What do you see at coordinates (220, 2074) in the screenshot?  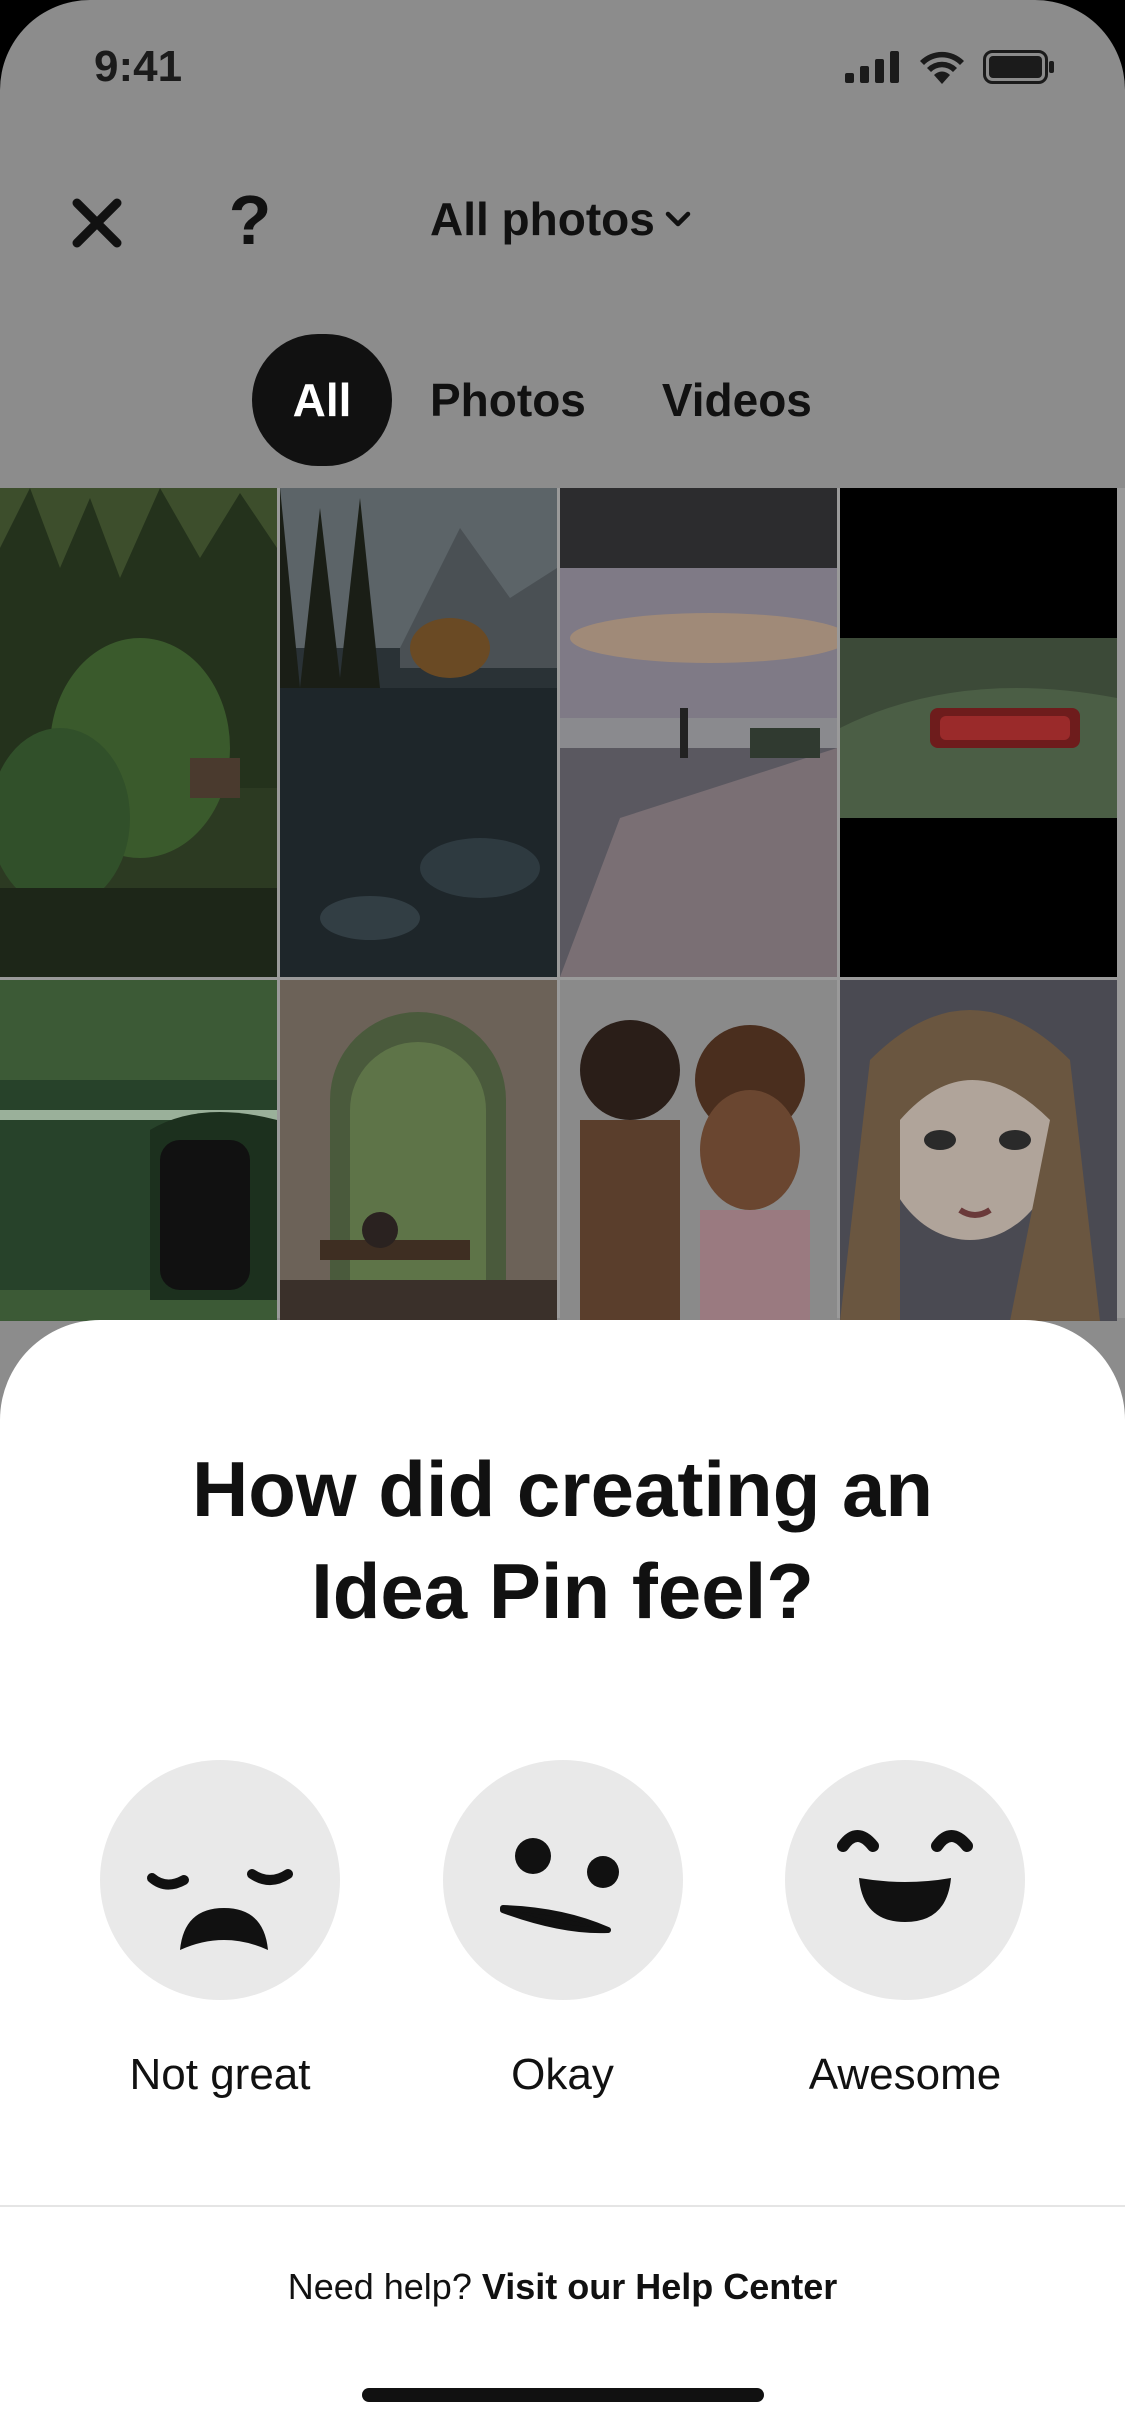 I see `rating-label: Not great` at bounding box center [220, 2074].